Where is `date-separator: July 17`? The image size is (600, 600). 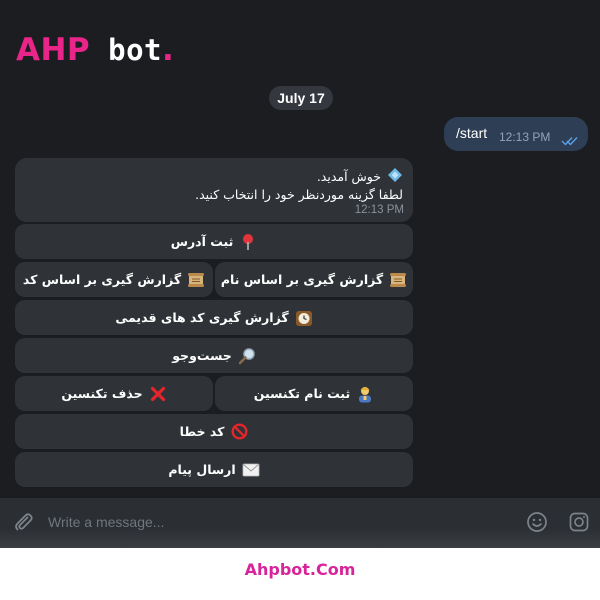
date-separator: July 17 is located at coordinates (301, 98).